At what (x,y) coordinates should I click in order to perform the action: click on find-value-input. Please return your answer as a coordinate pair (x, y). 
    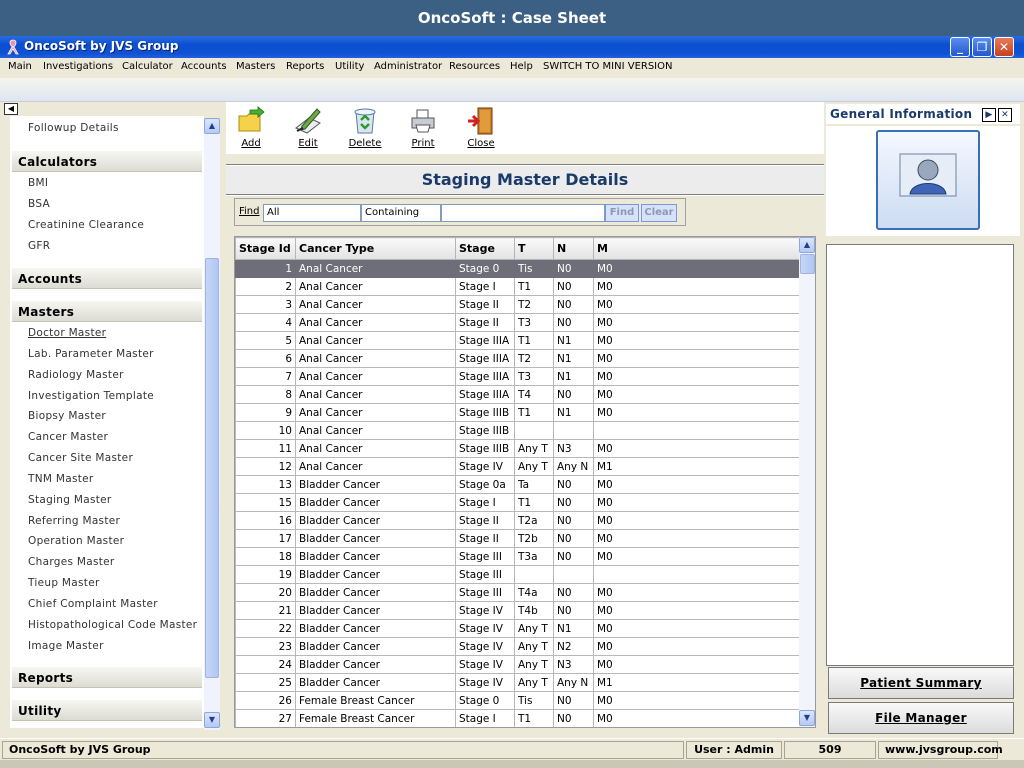
    Looking at the image, I should click on (523, 213).